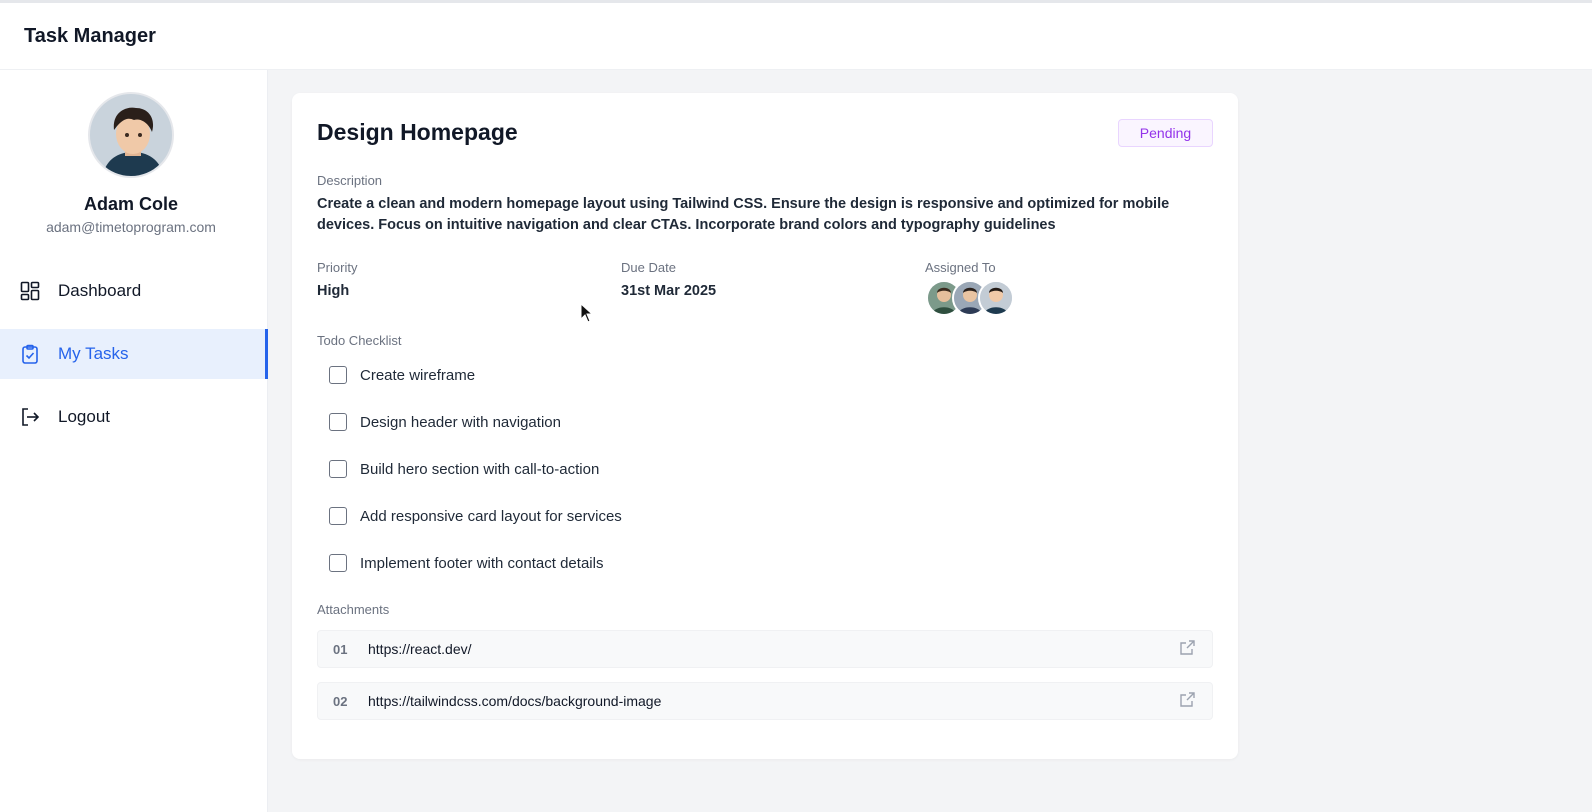  I want to click on attachment-link: https://react.dev/, so click(773, 649).